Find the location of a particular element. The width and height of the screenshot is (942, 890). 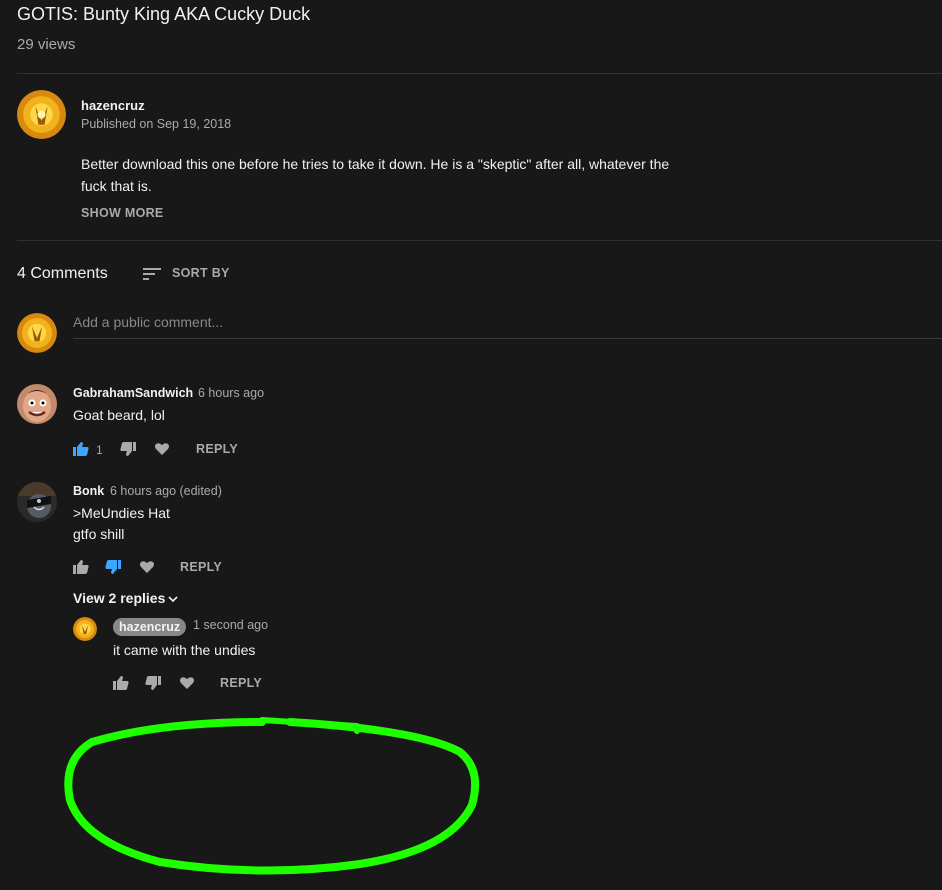

reply-time: 1 second ago is located at coordinates (230, 625).